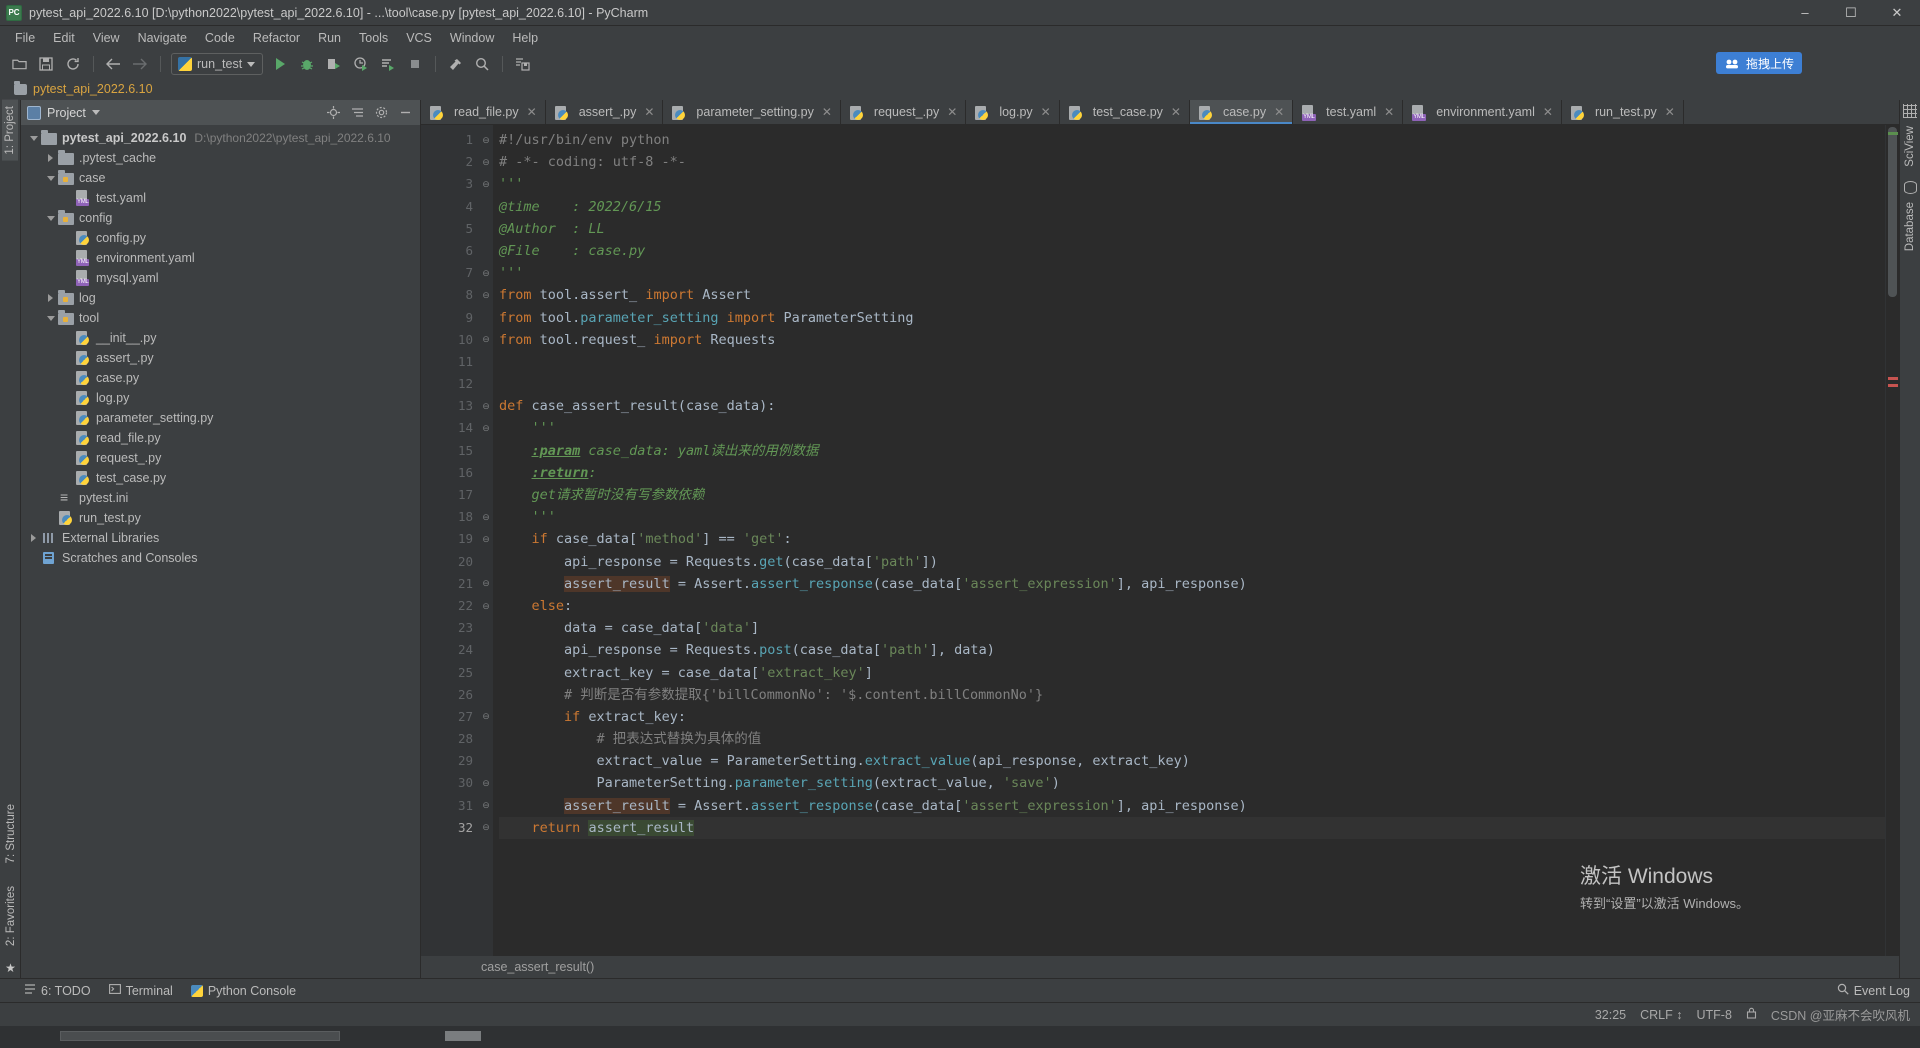  Describe the element at coordinates (307, 64) in the screenshot. I see `debug-icon` at that location.